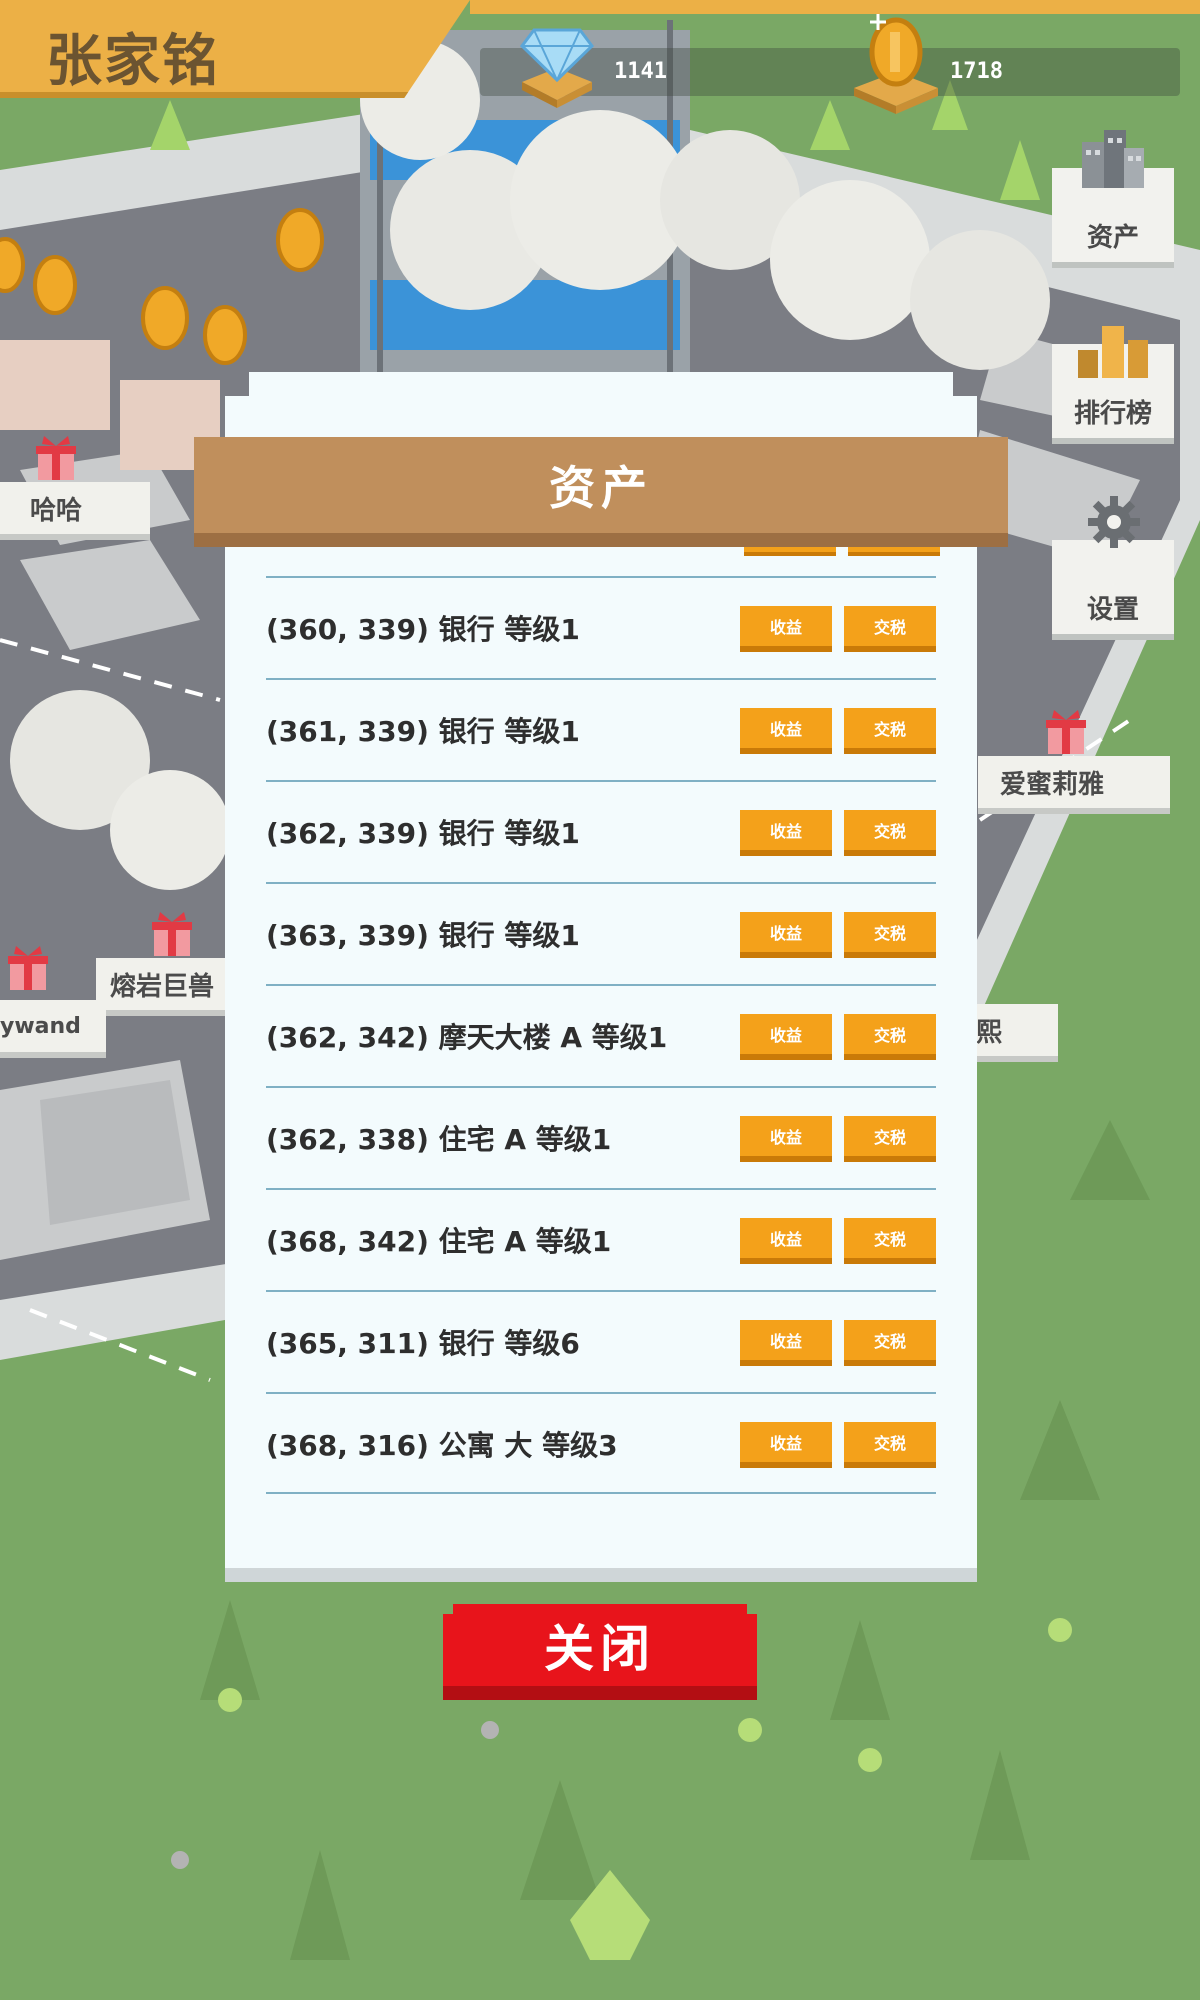 The width and height of the screenshot is (1200, 2000). I want to click on asset-row-label: (360, 339) 银行 等级1, so click(423, 629).